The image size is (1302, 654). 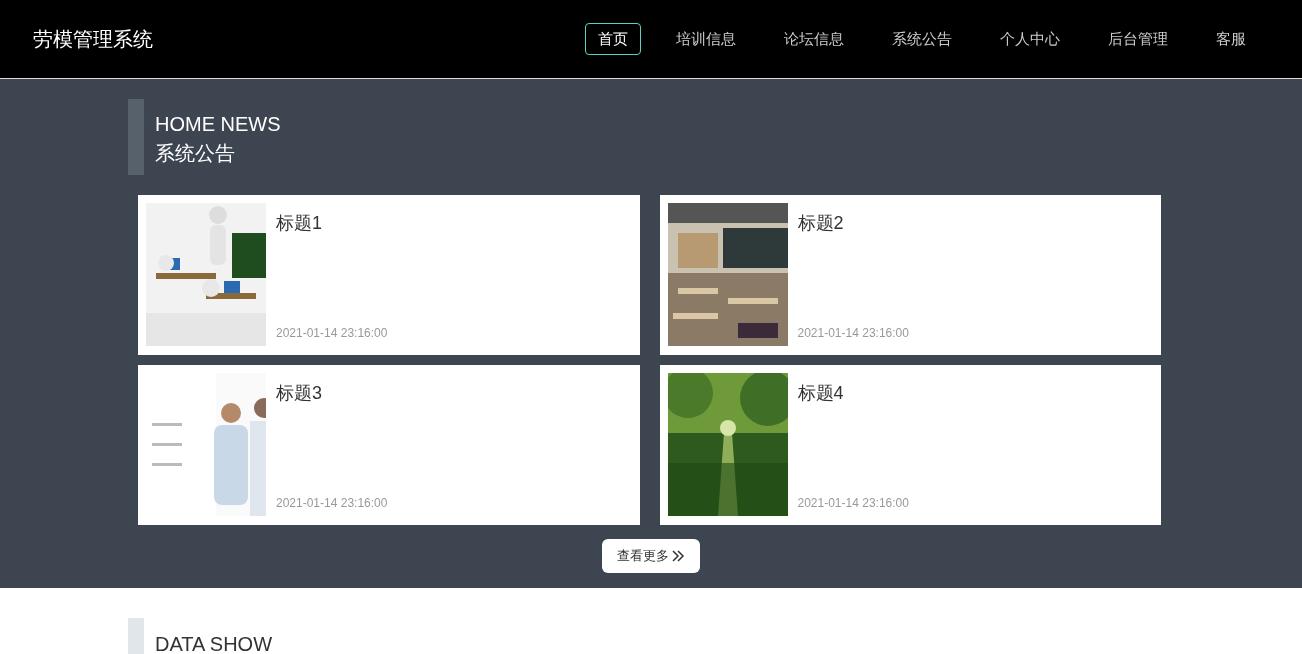 I want to click on news-title: 标题2, so click(x=821, y=223).